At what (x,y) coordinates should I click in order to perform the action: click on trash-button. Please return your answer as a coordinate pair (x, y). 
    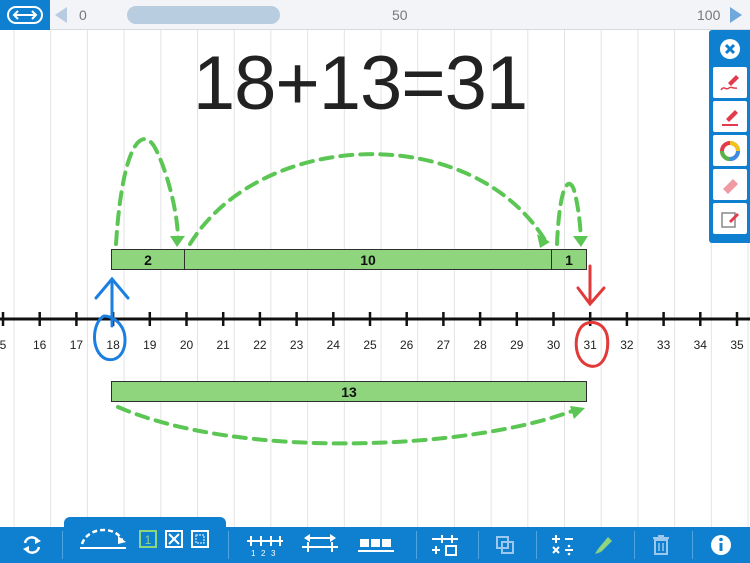
    Looking at the image, I should click on (661, 545).